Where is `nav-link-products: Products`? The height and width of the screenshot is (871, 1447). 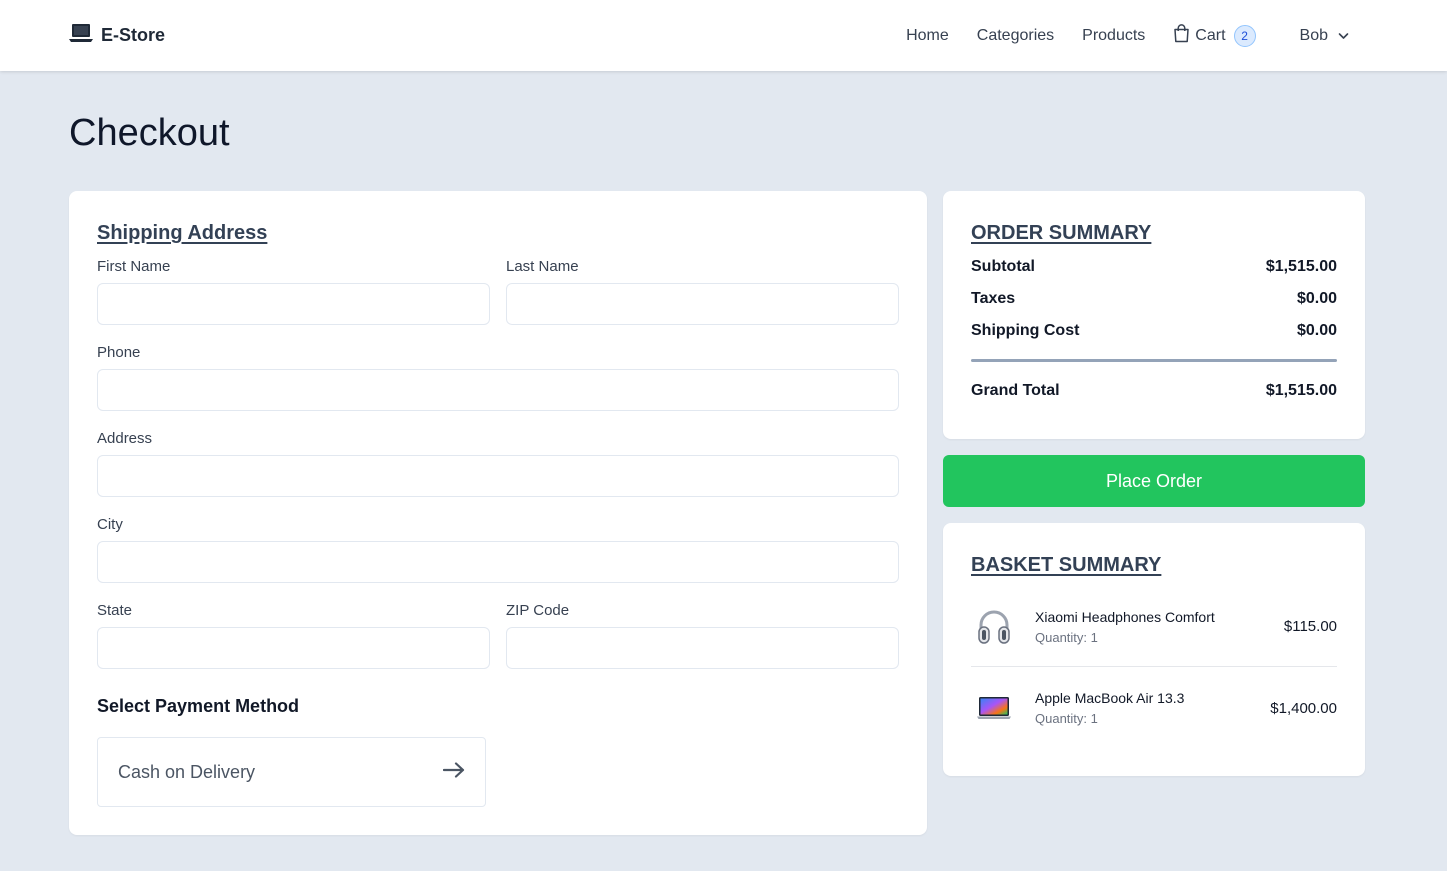
nav-link-products: Products is located at coordinates (1113, 36).